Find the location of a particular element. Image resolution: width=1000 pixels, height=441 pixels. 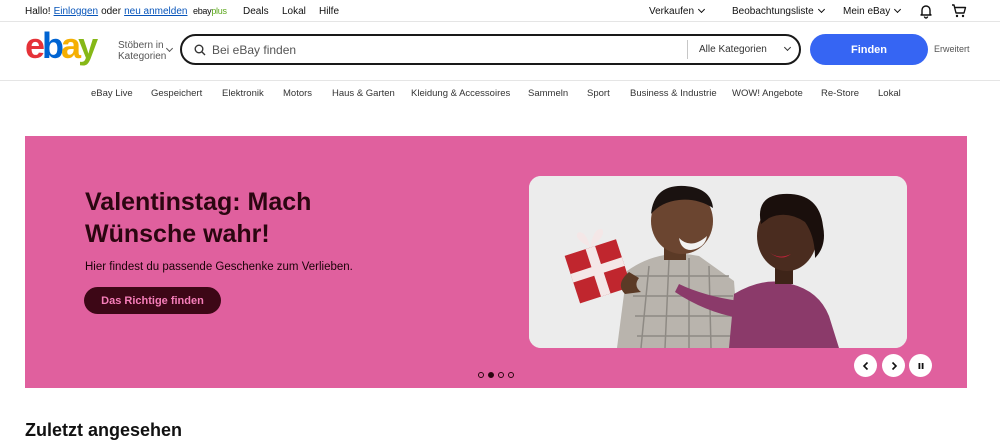

my-ebay-label: Mein eBay is located at coordinates (867, 11).